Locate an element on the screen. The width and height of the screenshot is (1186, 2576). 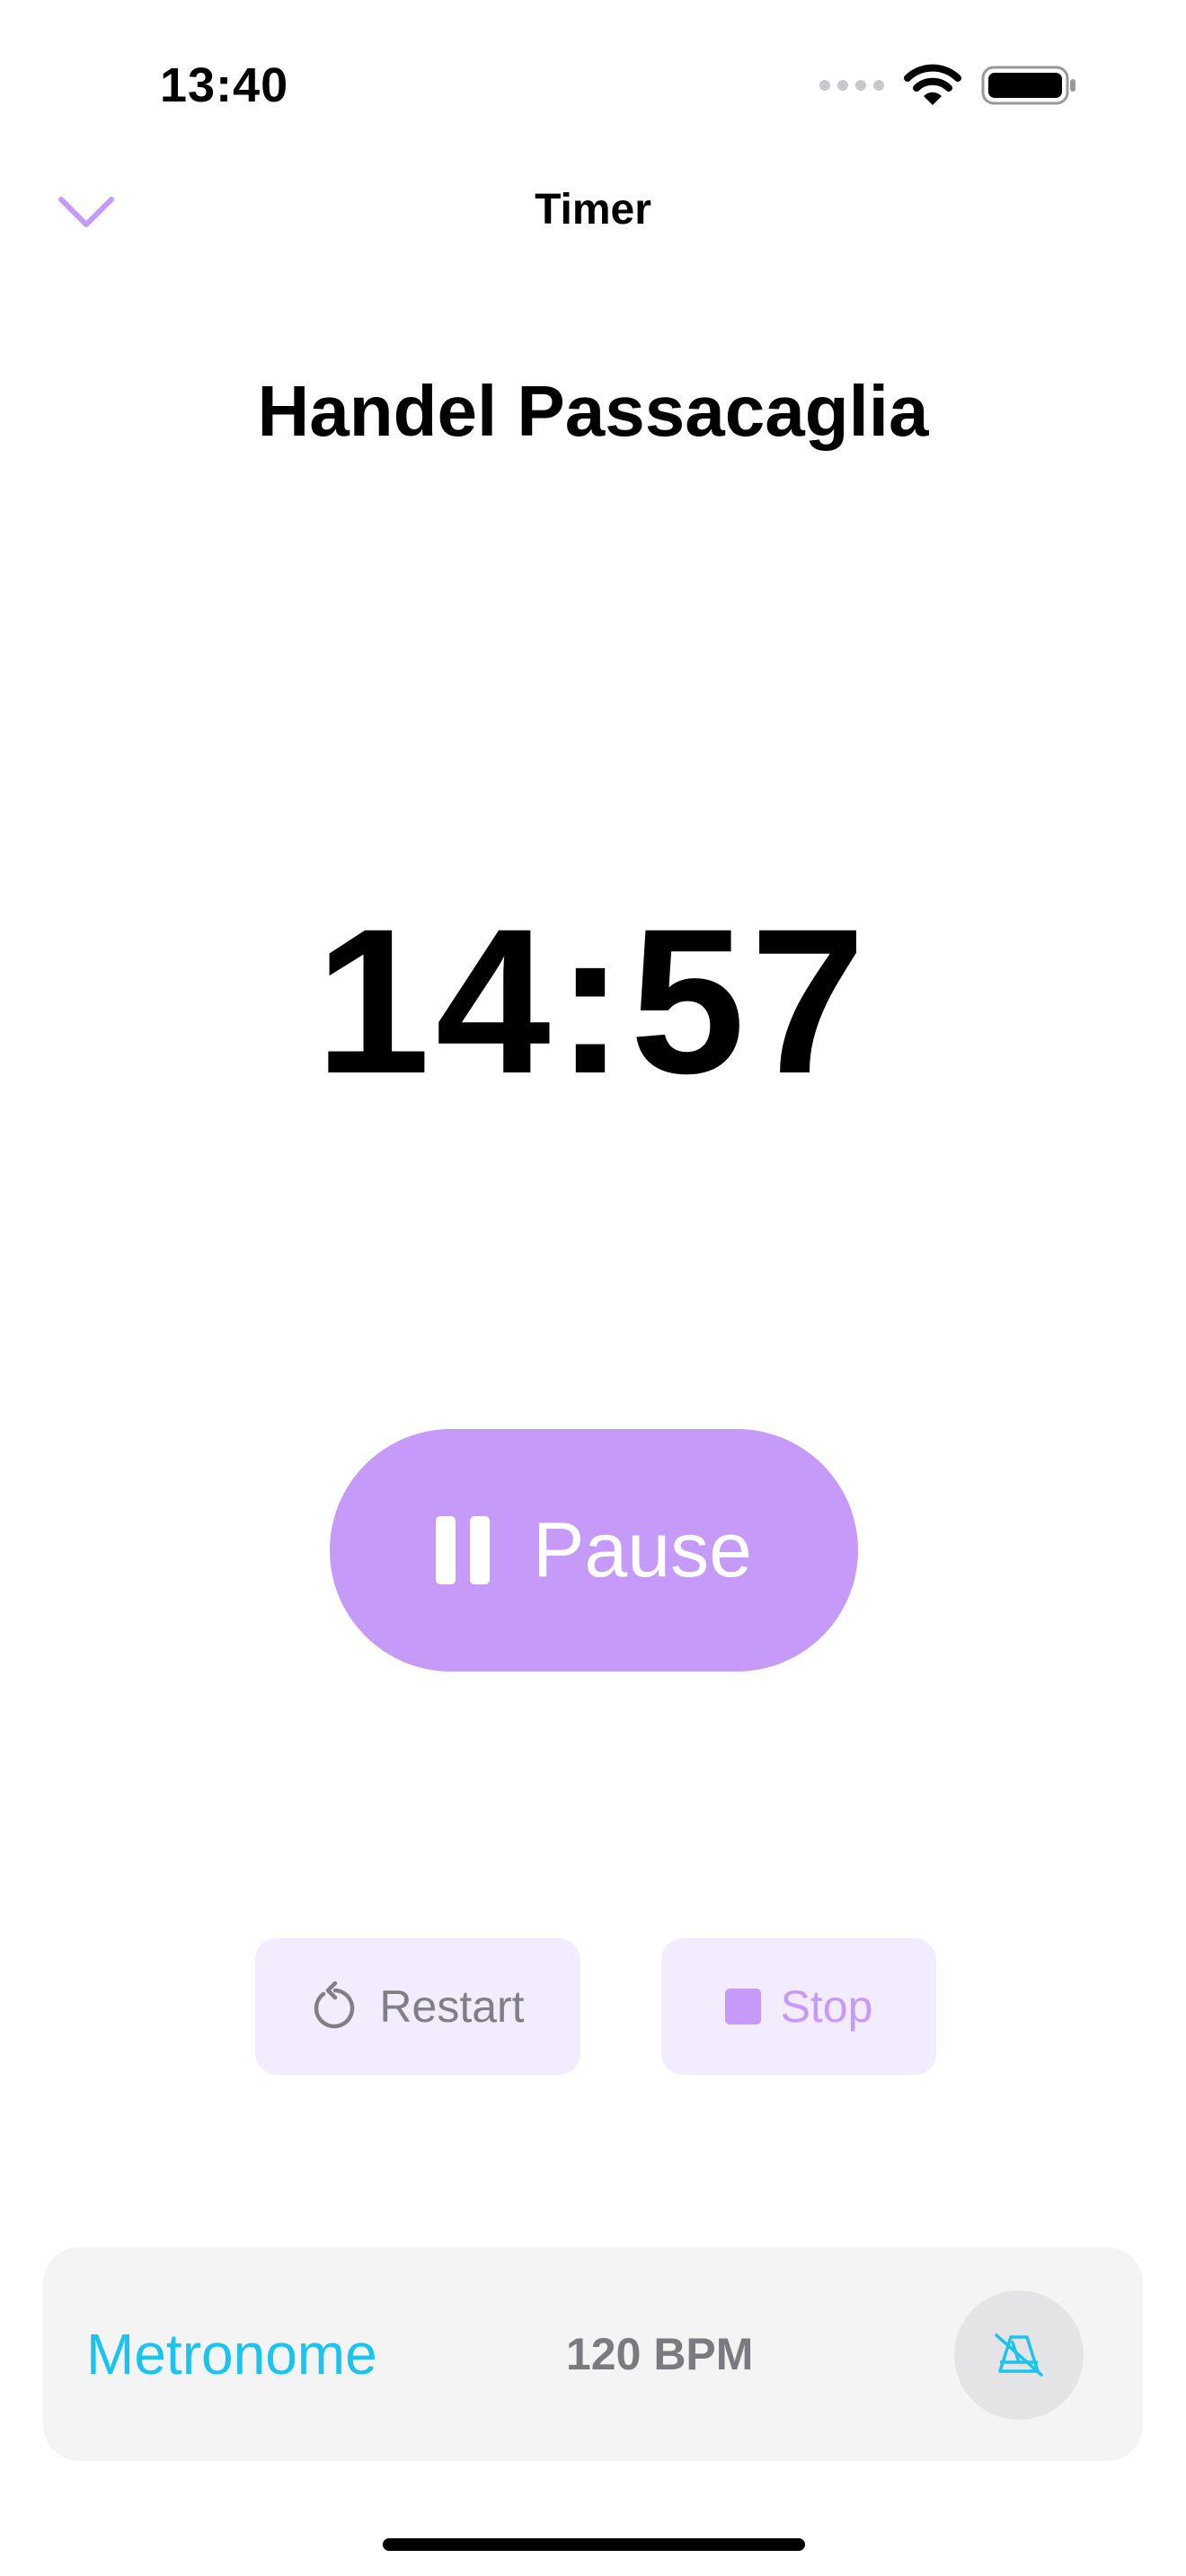
metronome-card: Metronome 120 BPM is located at coordinates (593, 2354).